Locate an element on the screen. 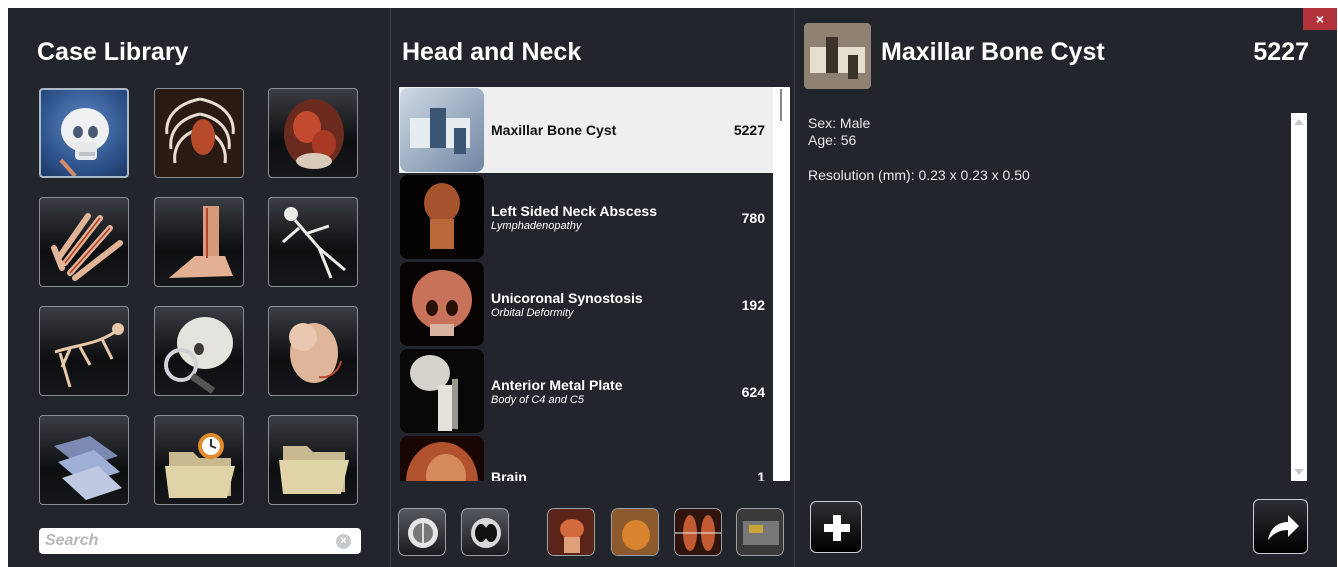  scan-stack-icon is located at coordinates (88, 468).